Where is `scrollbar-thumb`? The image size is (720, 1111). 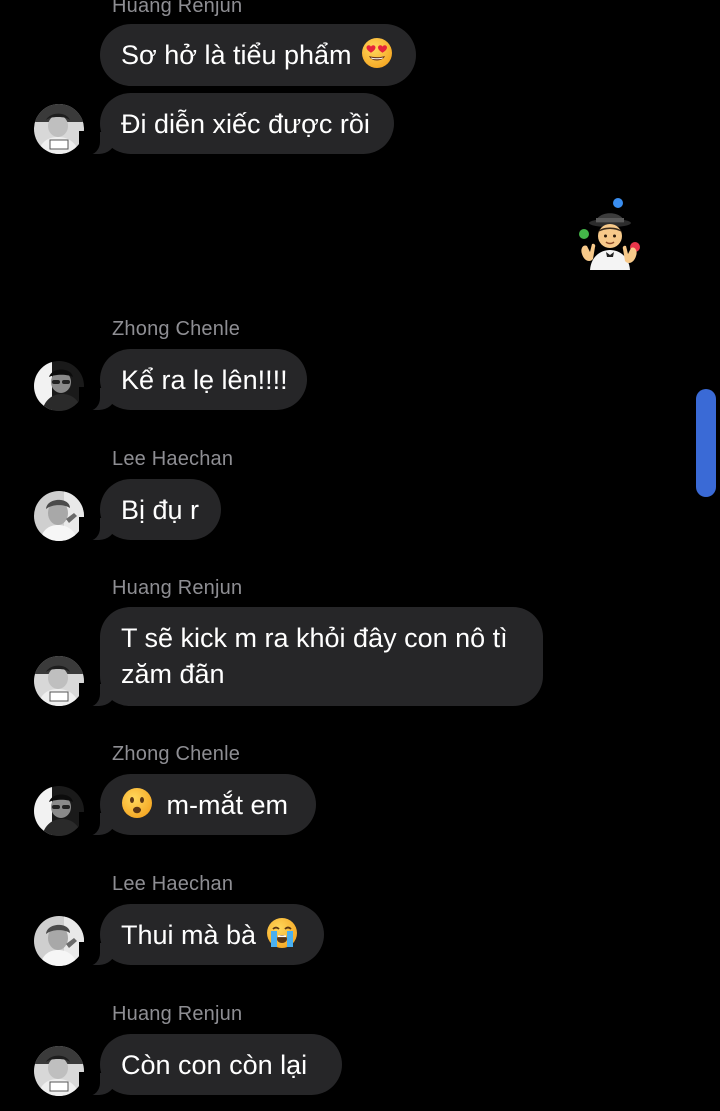
scrollbar-thumb is located at coordinates (706, 443).